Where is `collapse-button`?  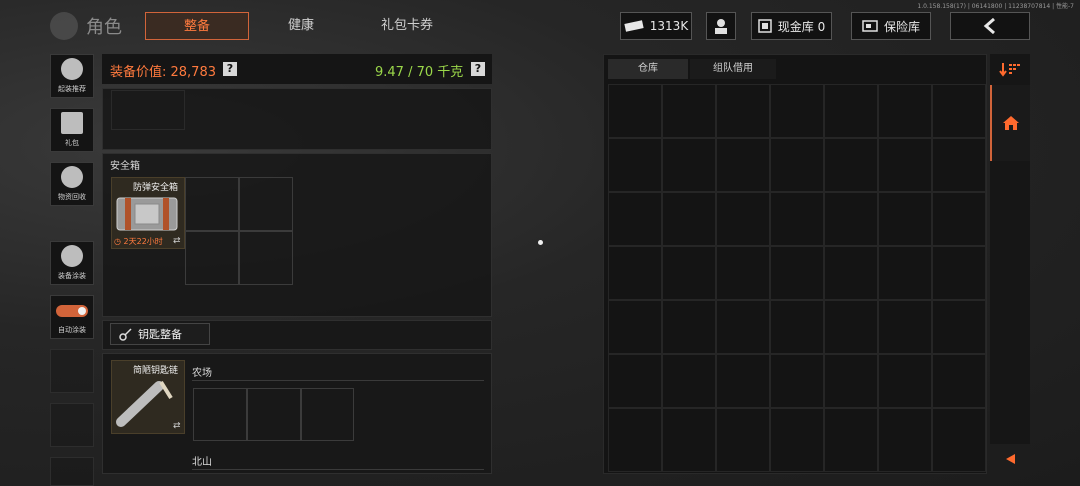 collapse-button is located at coordinates (1010, 459).